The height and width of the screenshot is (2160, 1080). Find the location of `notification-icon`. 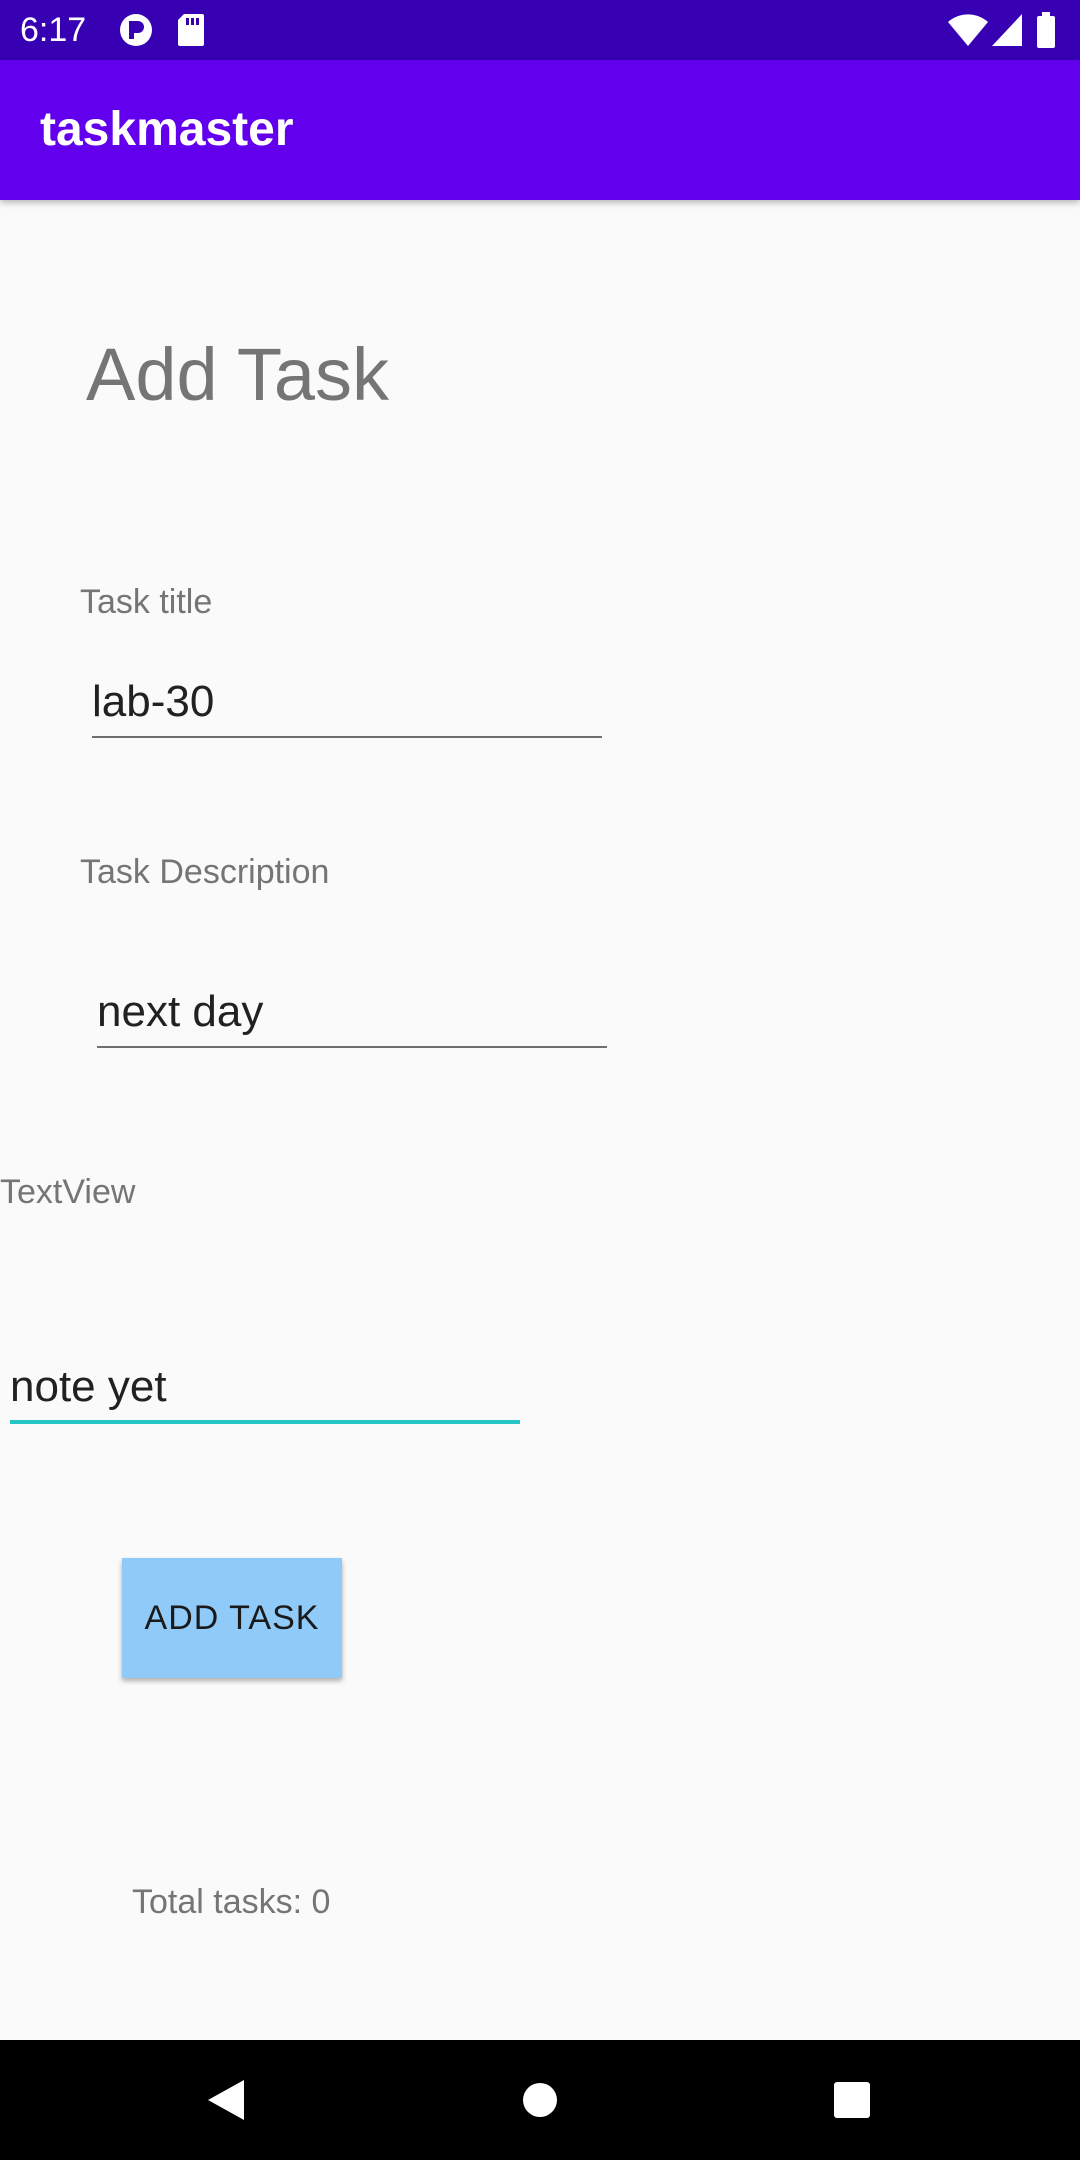

notification-icon is located at coordinates (136, 32).